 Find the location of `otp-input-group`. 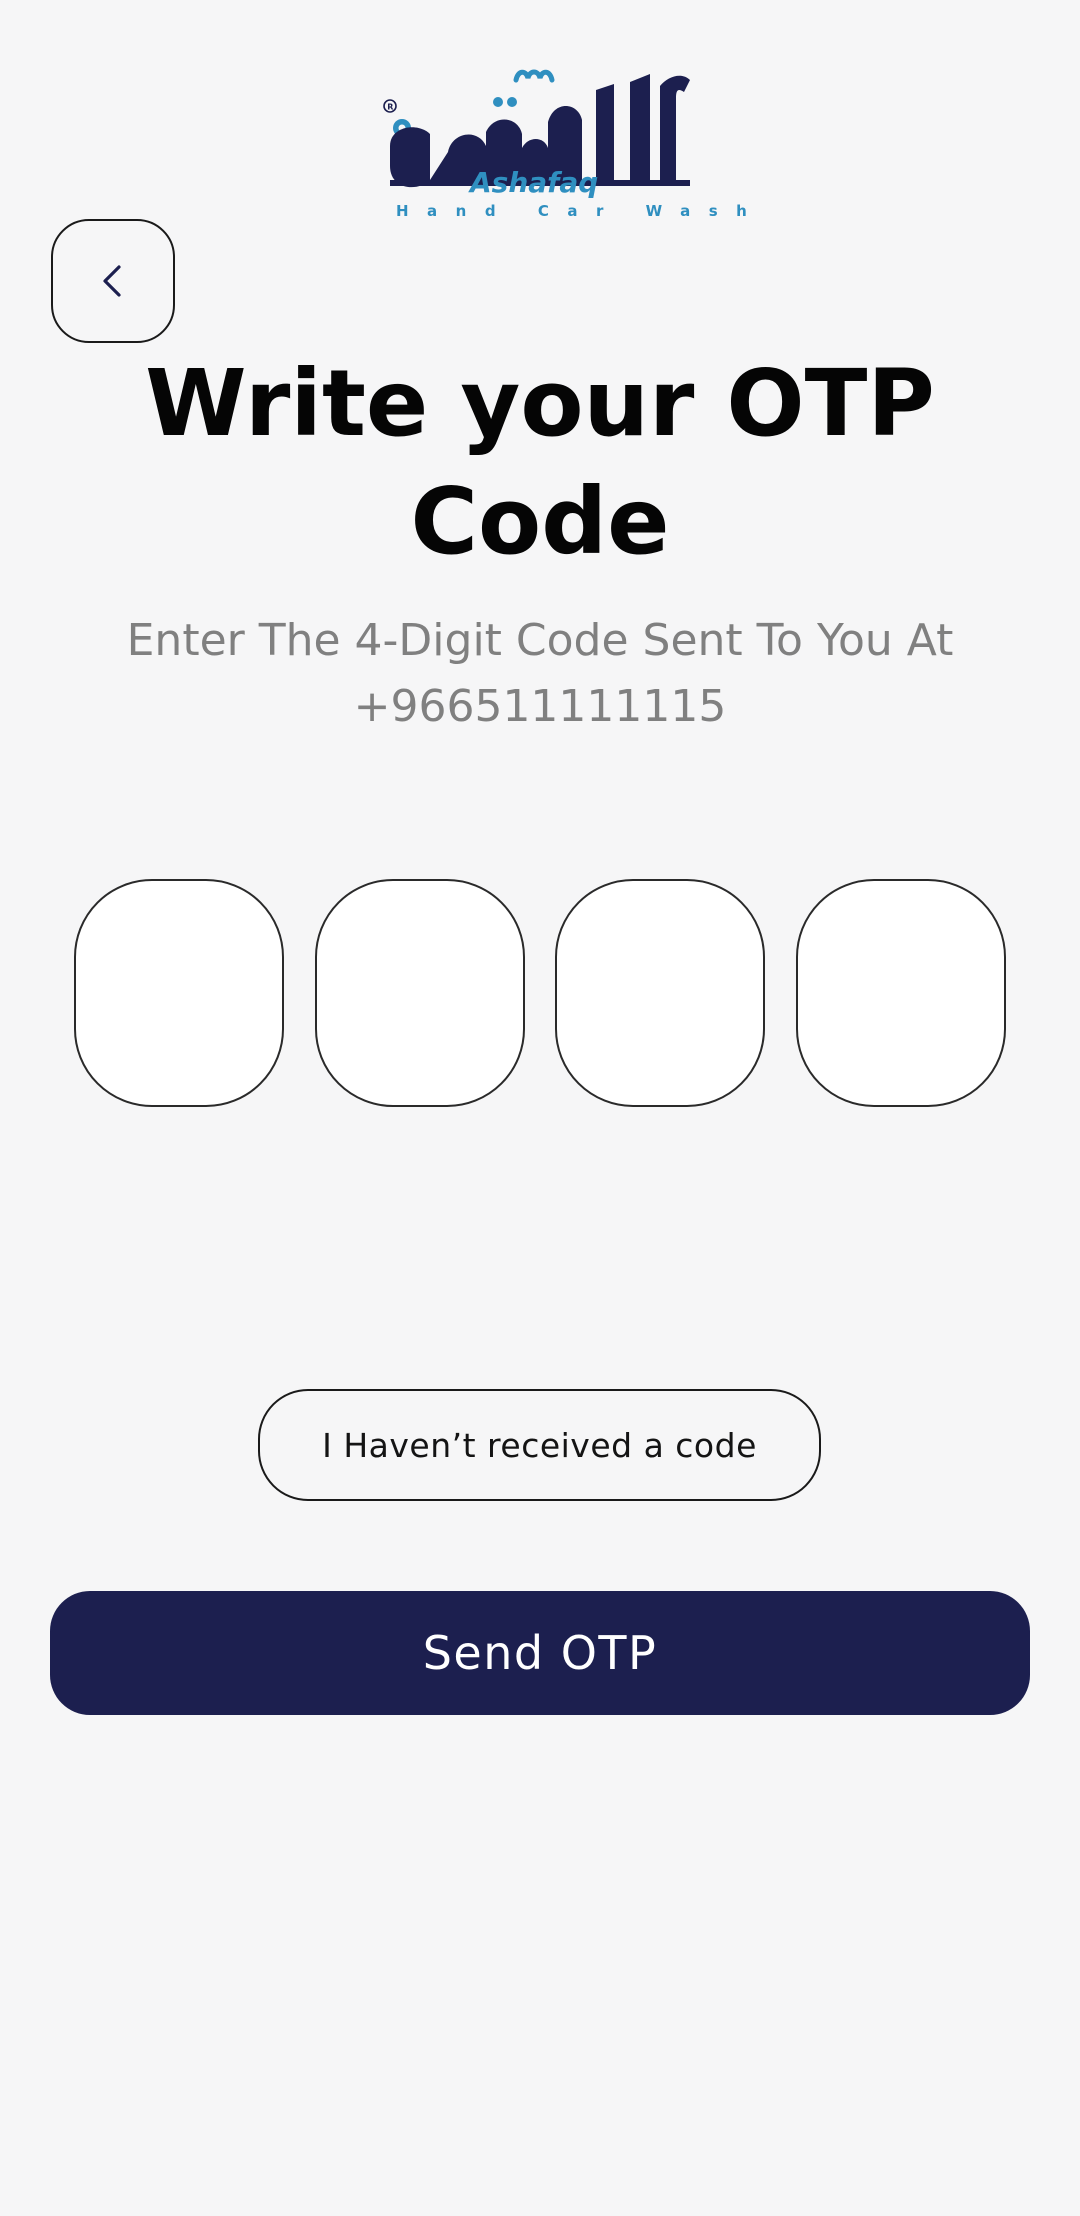

otp-input-group is located at coordinates (540, 993).